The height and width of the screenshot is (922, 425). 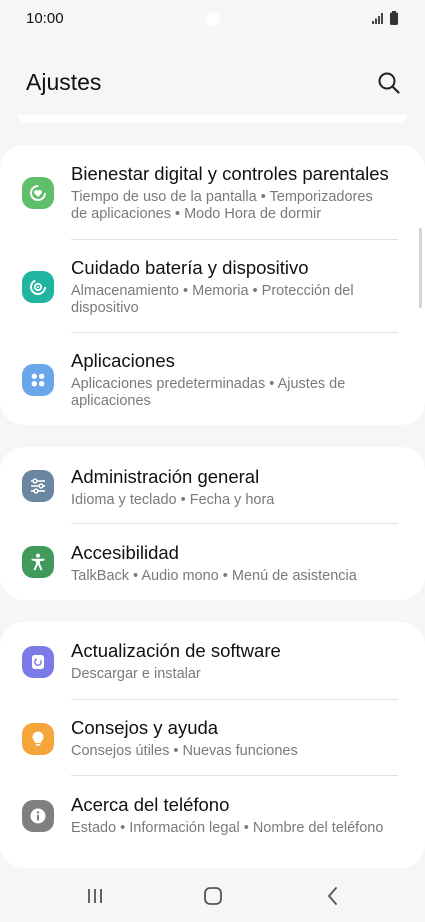 What do you see at coordinates (64, 82) in the screenshot?
I see `page-title: Ajustes` at bounding box center [64, 82].